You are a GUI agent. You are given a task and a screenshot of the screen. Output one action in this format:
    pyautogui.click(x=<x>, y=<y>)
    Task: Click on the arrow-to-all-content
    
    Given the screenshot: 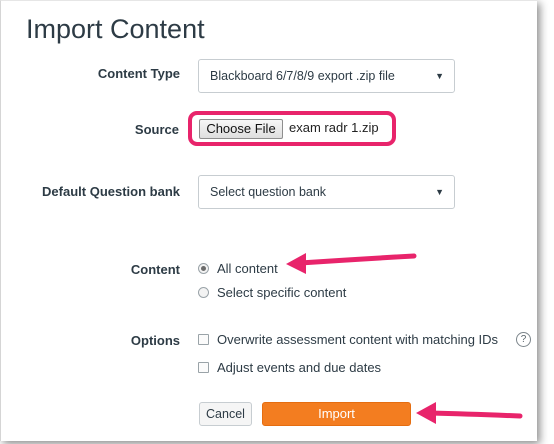 What is the action you would take?
    pyautogui.click(x=351, y=263)
    